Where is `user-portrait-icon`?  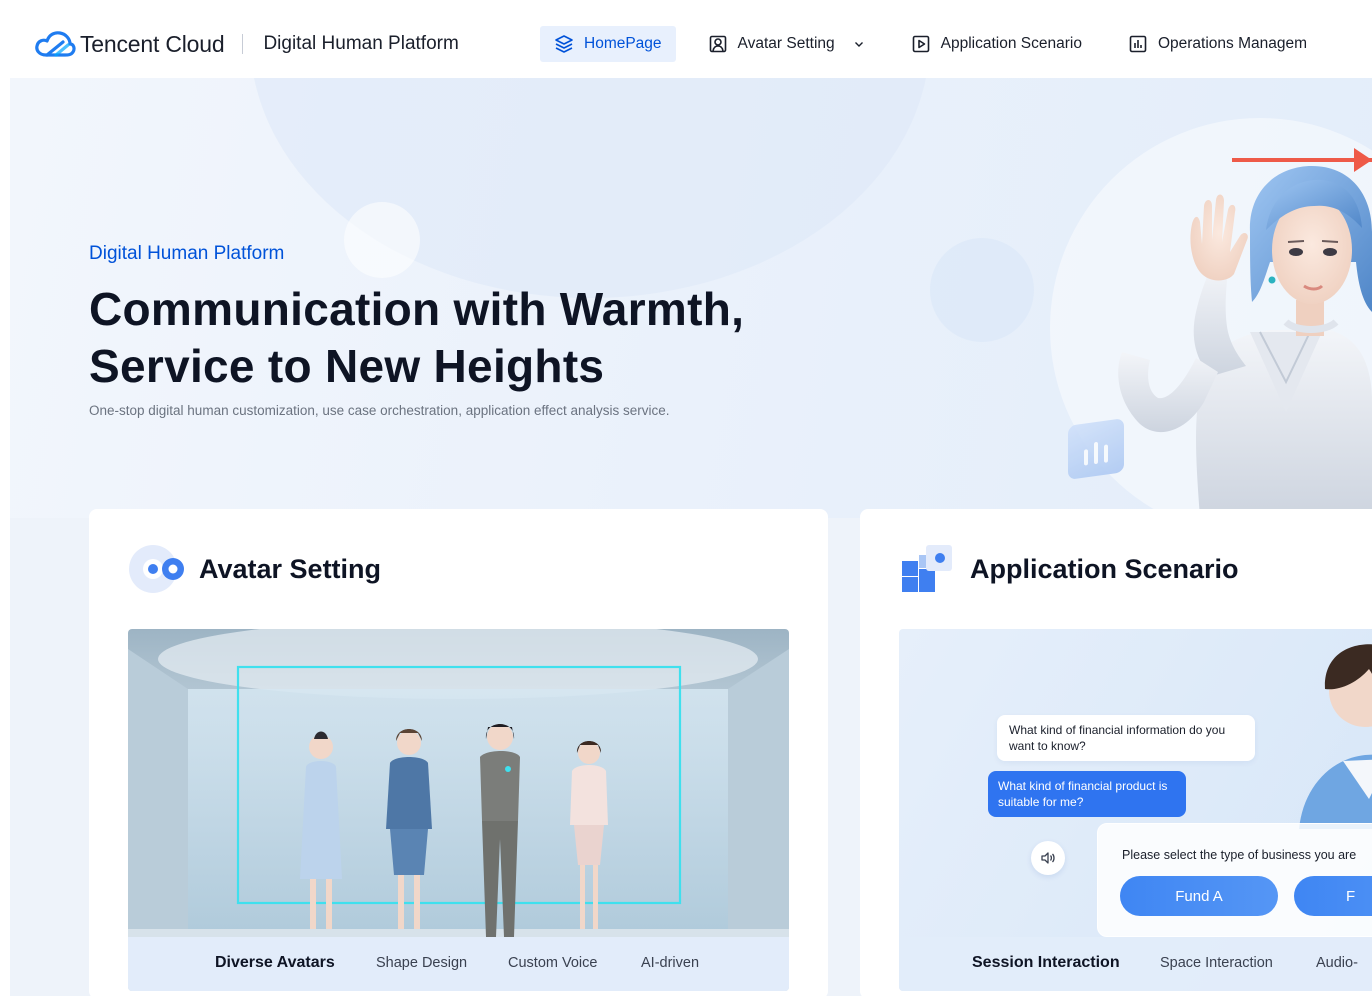 user-portrait-icon is located at coordinates (717, 44).